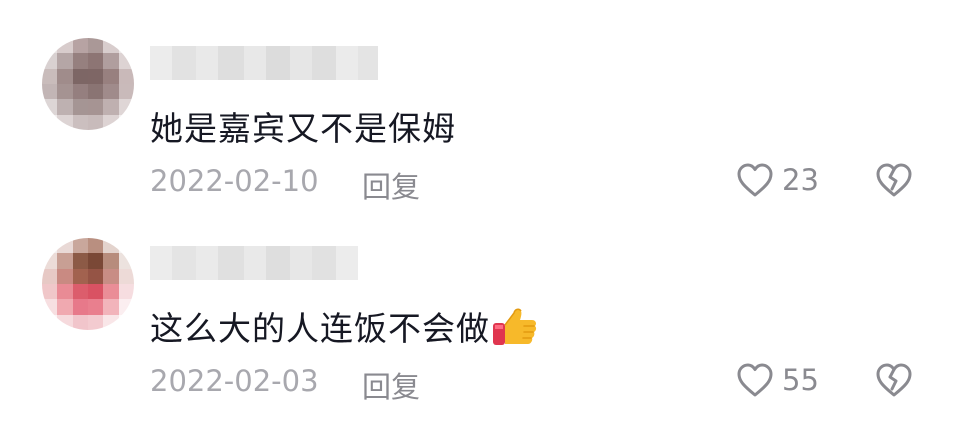 The image size is (960, 429). Describe the element at coordinates (515, 326) in the screenshot. I see `thumbs-up-icon` at that location.